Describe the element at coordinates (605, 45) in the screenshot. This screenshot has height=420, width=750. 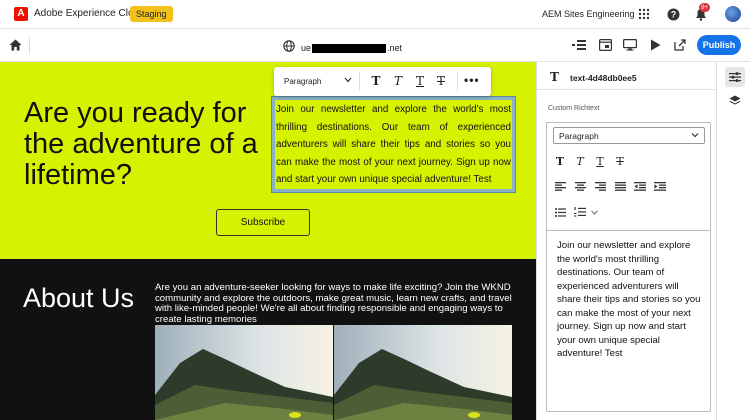
I see `emulator-icon` at that location.